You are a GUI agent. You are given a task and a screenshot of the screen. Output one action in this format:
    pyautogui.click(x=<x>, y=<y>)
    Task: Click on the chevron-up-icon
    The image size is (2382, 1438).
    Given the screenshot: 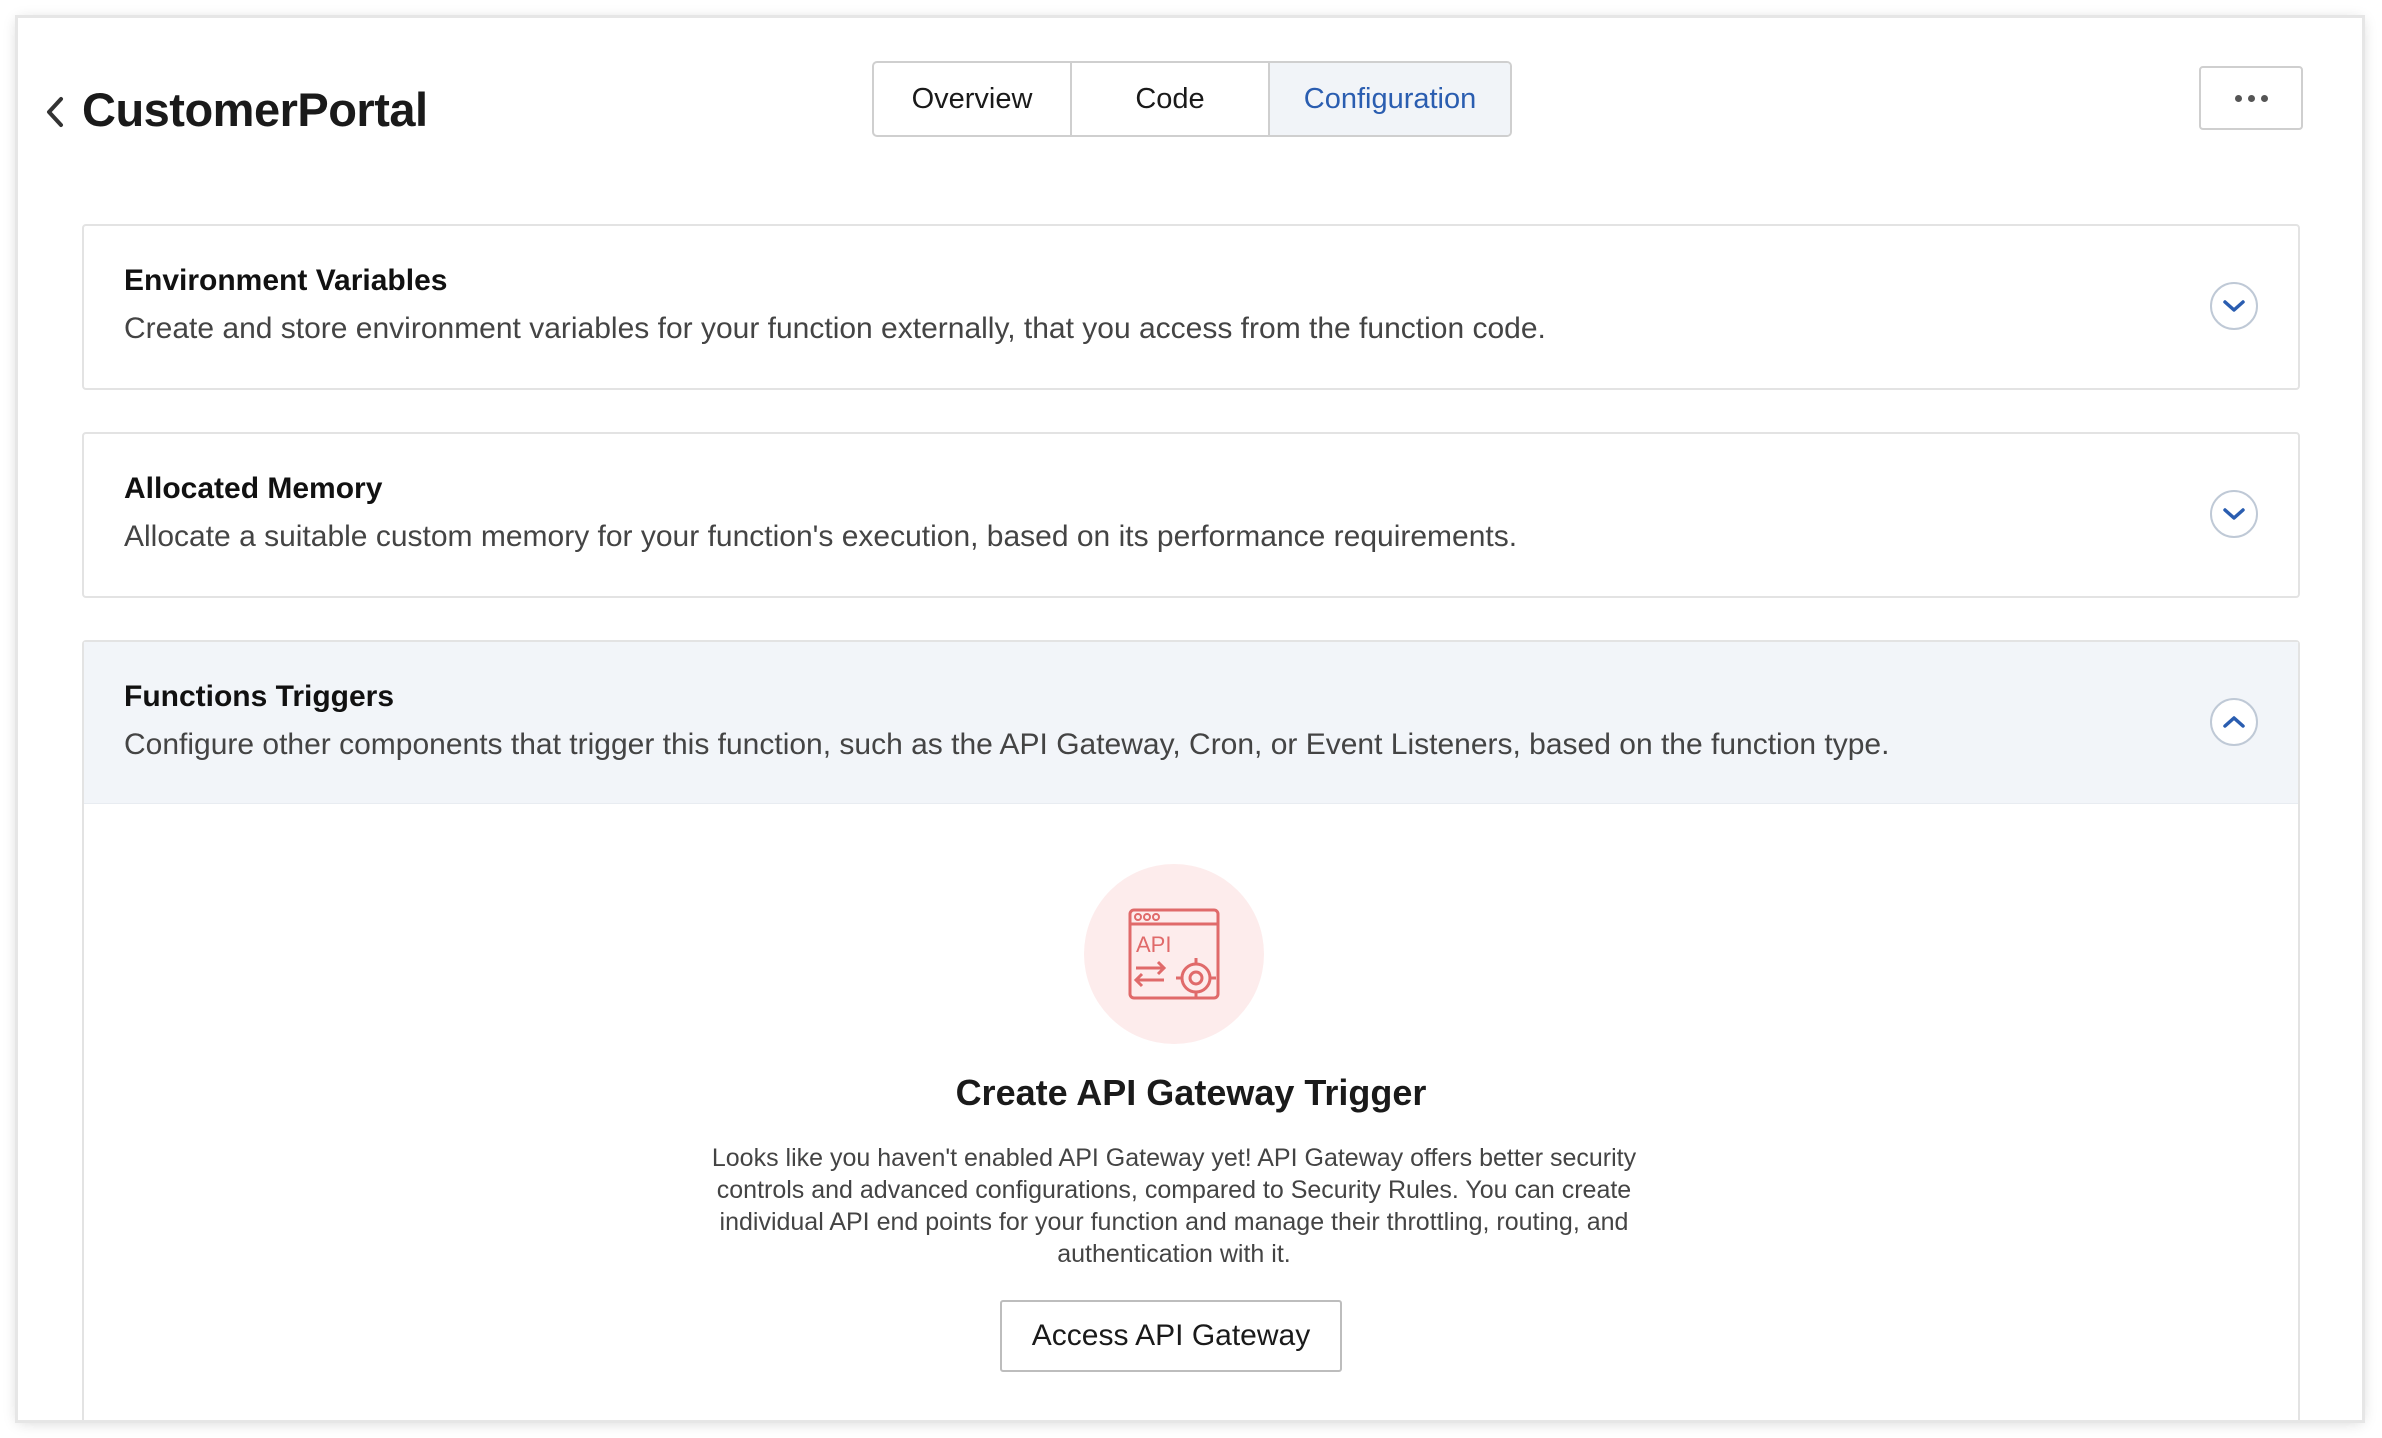 What is the action you would take?
    pyautogui.click(x=2234, y=722)
    